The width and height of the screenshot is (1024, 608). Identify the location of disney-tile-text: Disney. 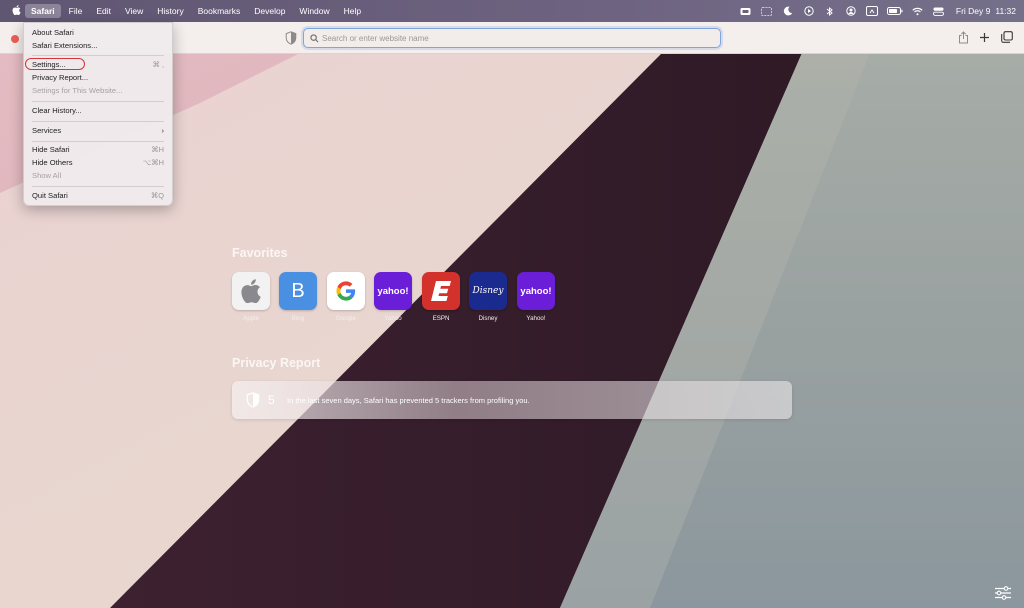
(488, 291).